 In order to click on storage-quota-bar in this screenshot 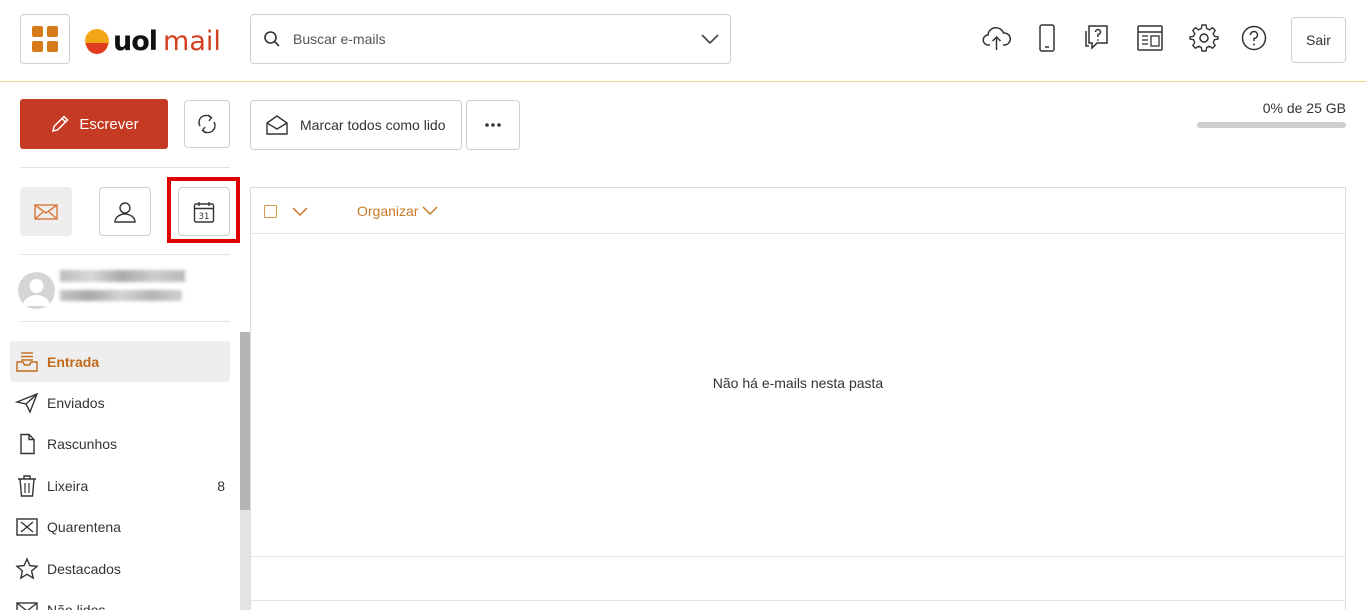, I will do `click(1271, 125)`.